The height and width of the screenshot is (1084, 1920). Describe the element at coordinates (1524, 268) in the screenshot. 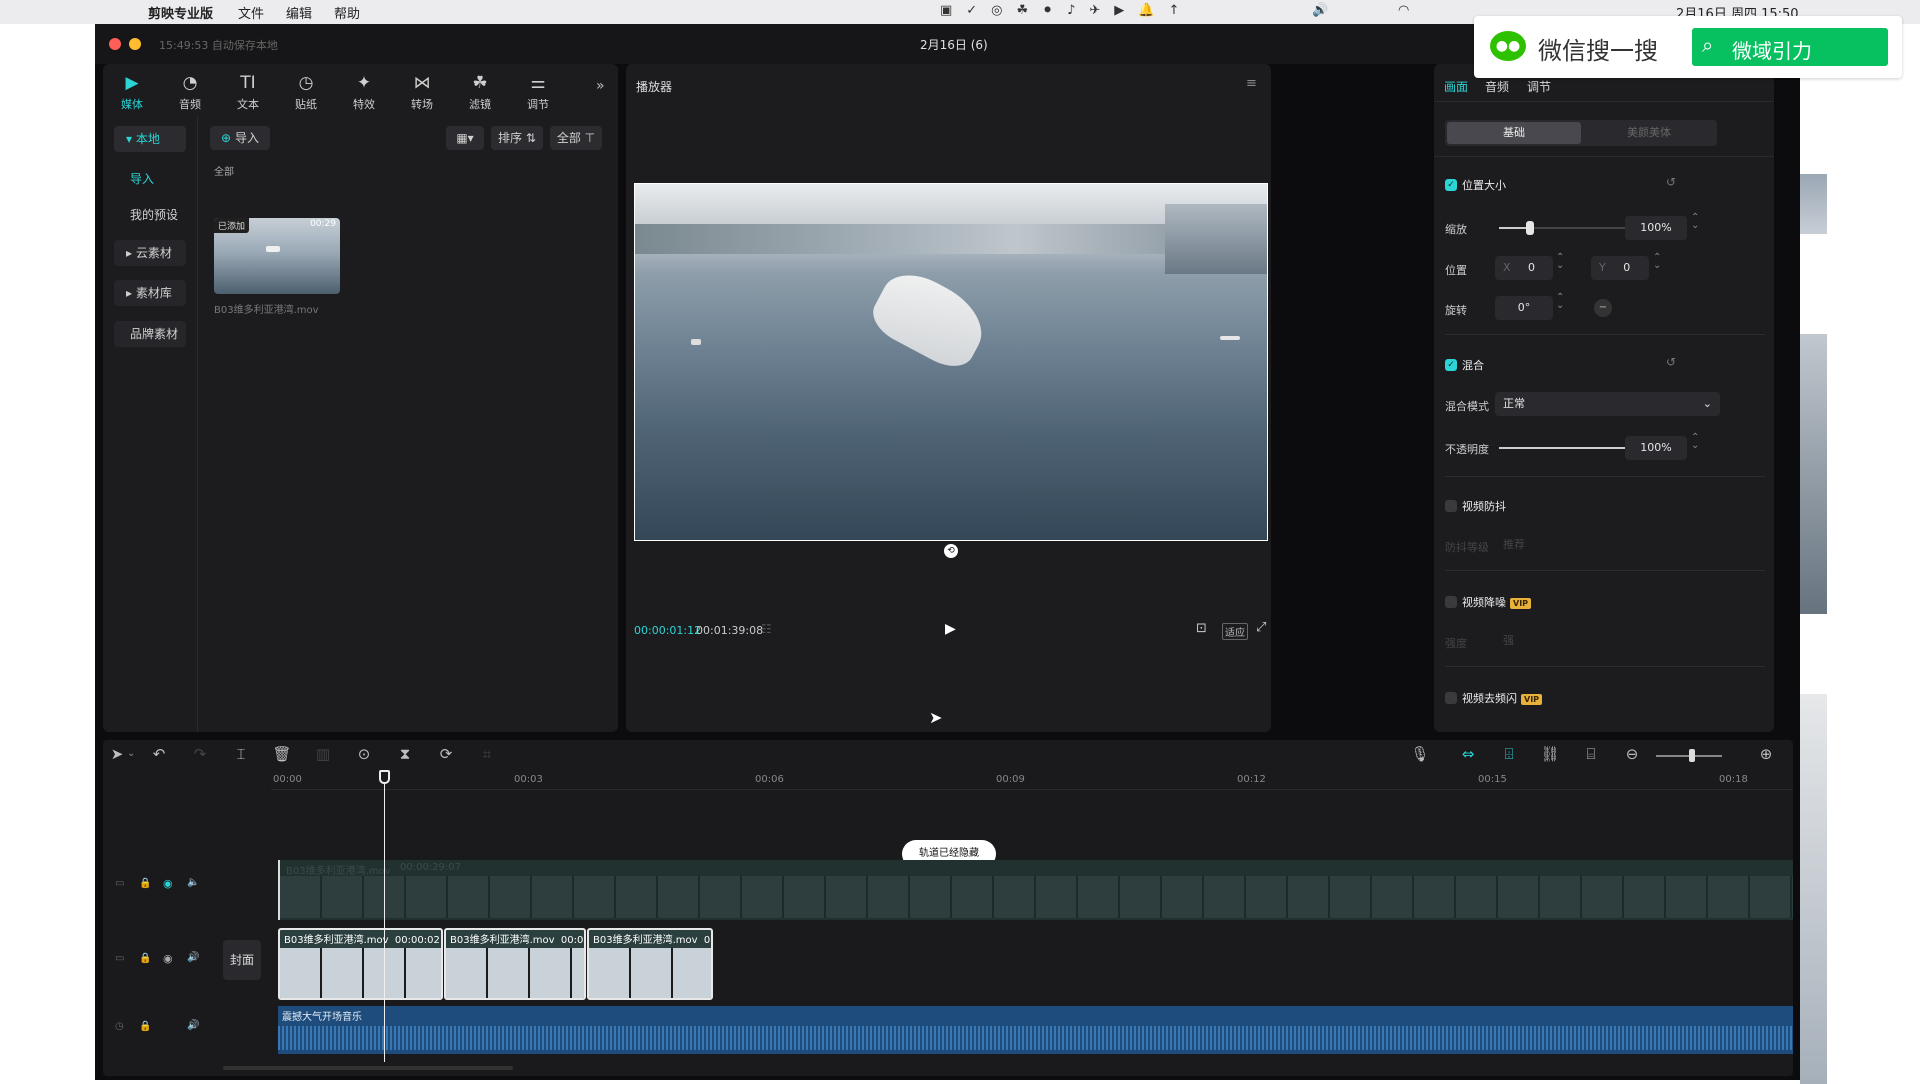

I see `position-x-input: X 0` at that location.